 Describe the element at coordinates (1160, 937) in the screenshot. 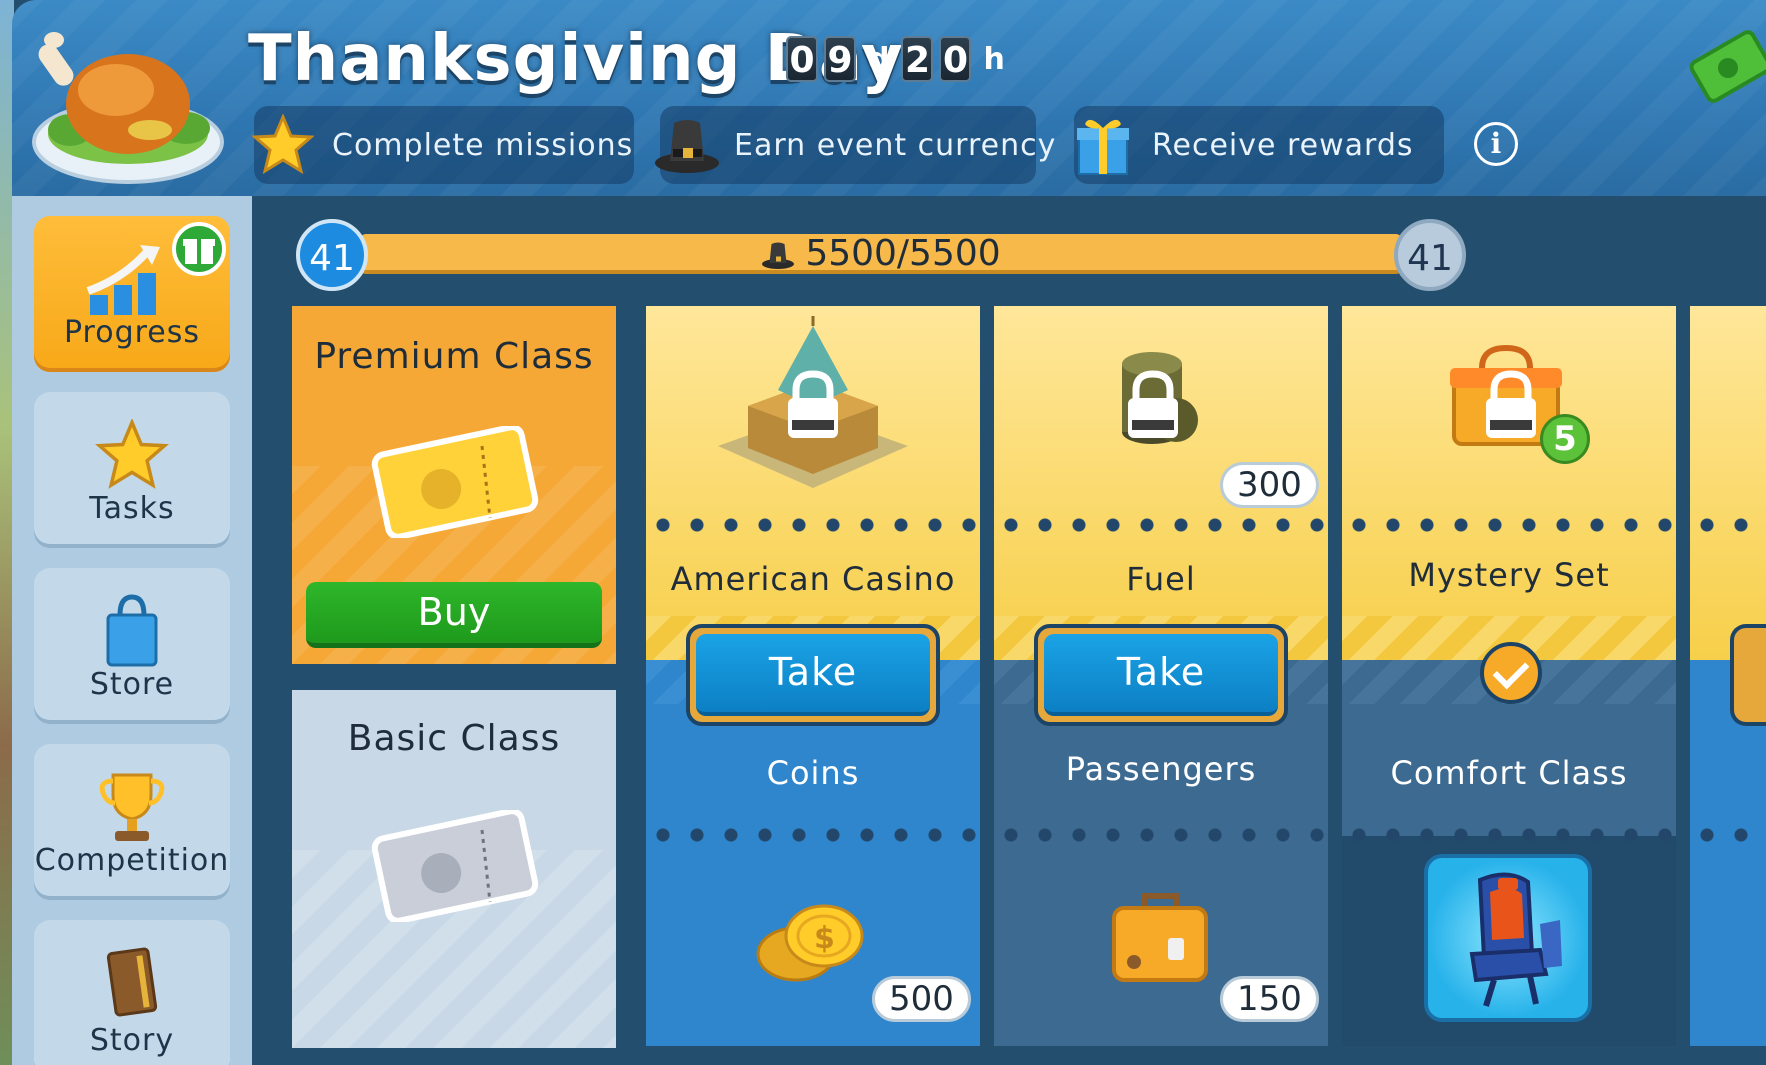

I see `suitcase-icon` at that location.